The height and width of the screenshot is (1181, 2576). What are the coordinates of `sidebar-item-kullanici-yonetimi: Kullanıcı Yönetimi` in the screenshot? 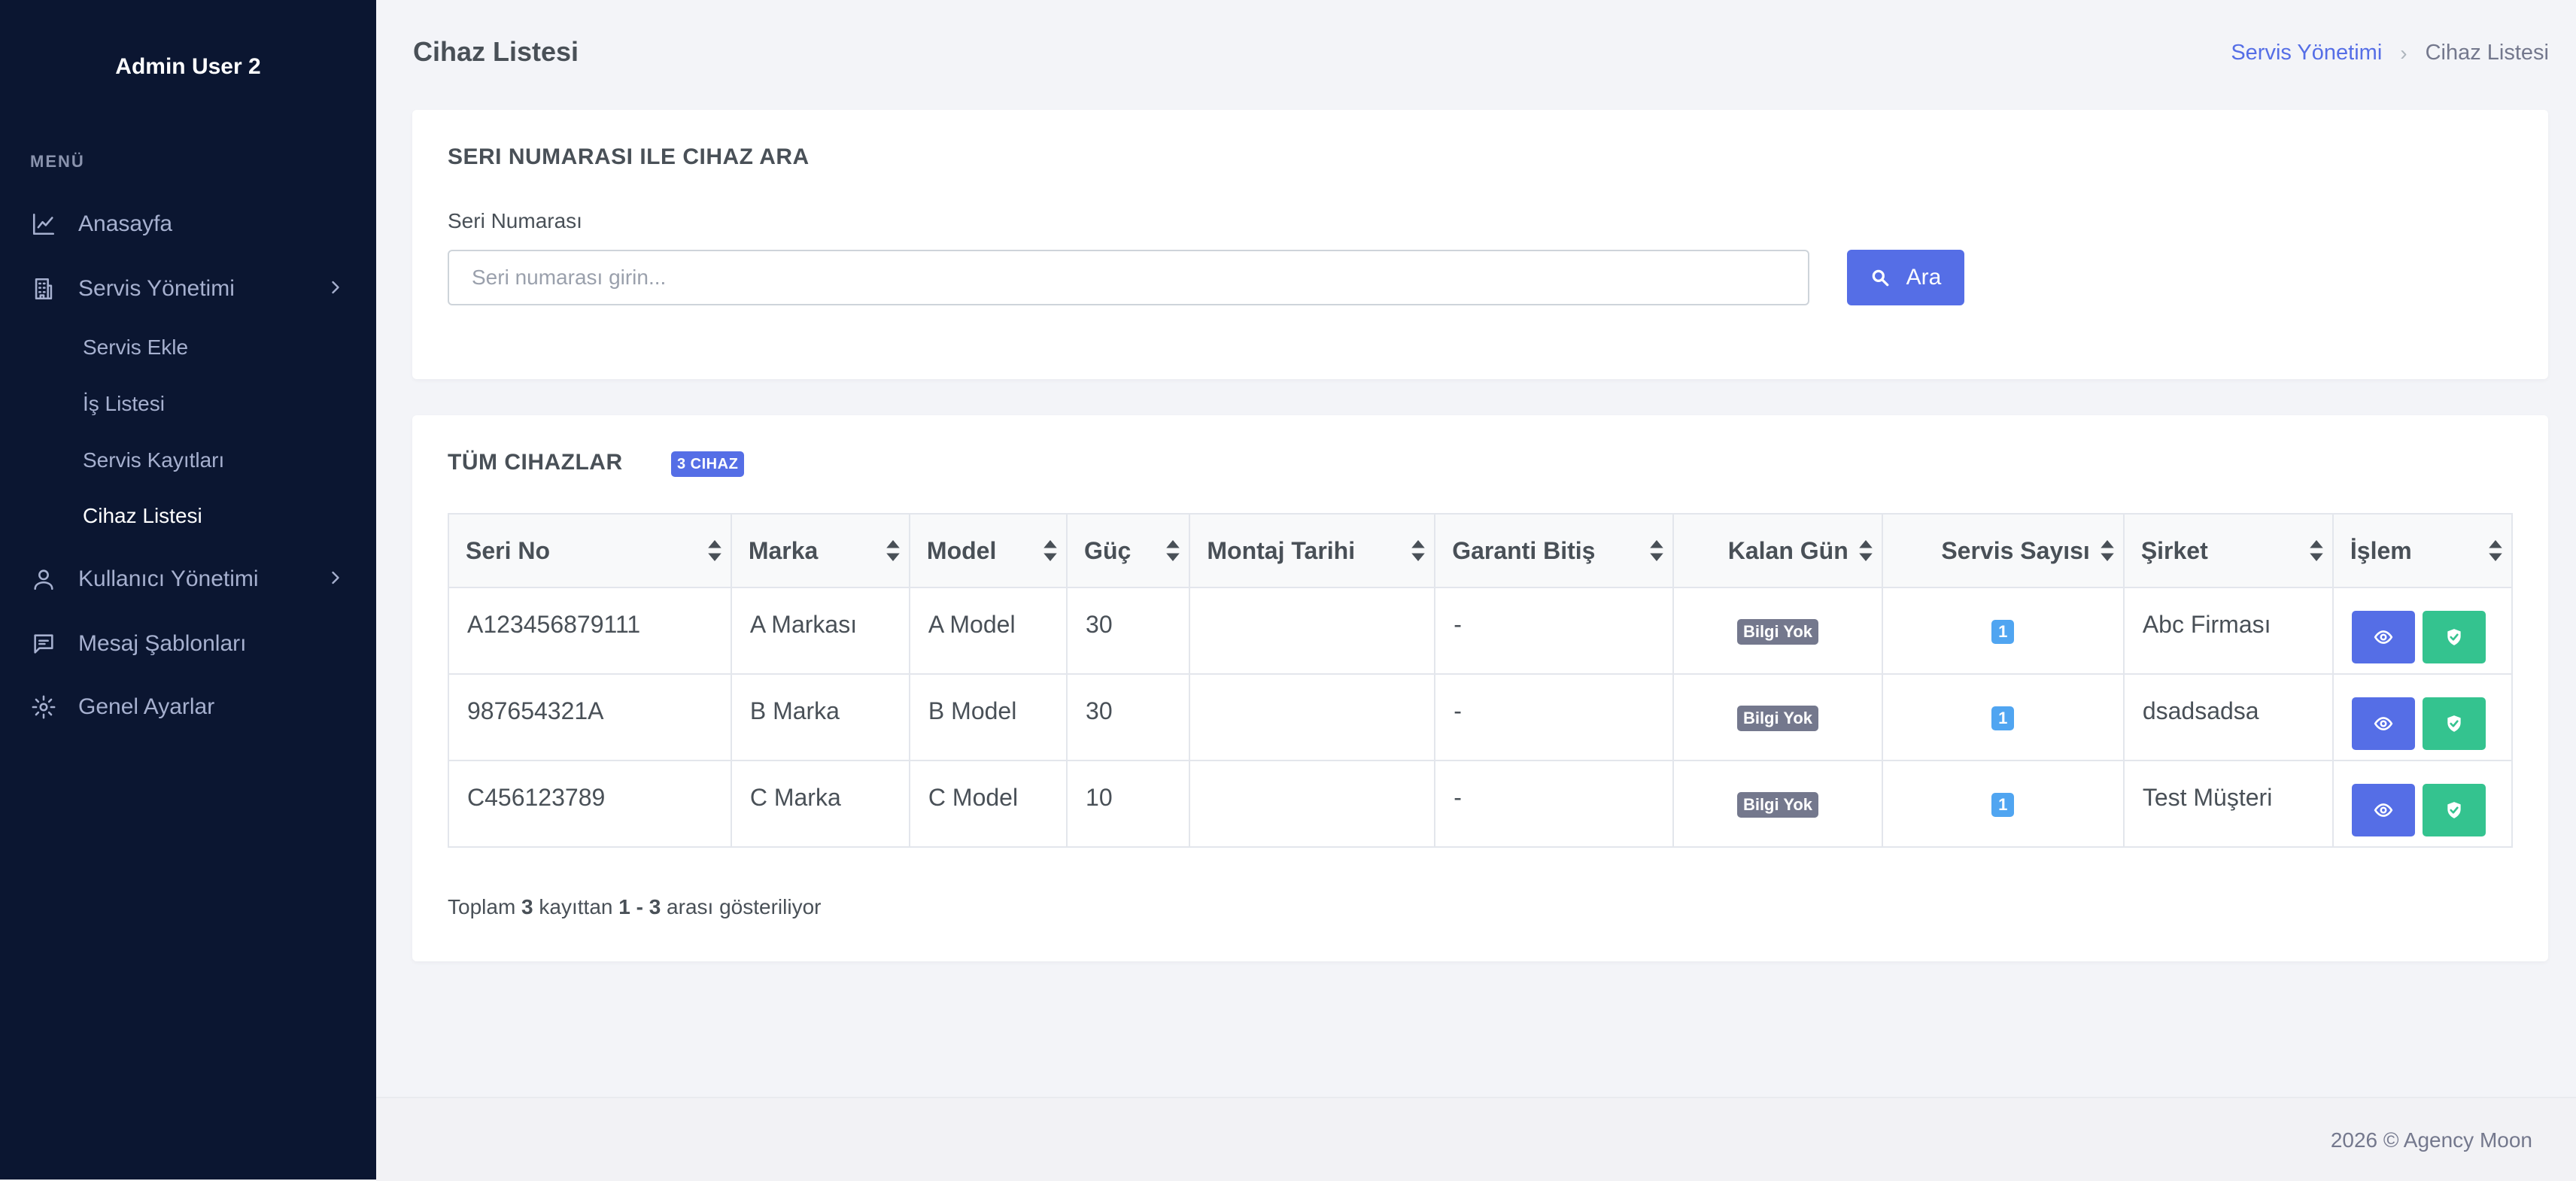 It's located at (188, 580).